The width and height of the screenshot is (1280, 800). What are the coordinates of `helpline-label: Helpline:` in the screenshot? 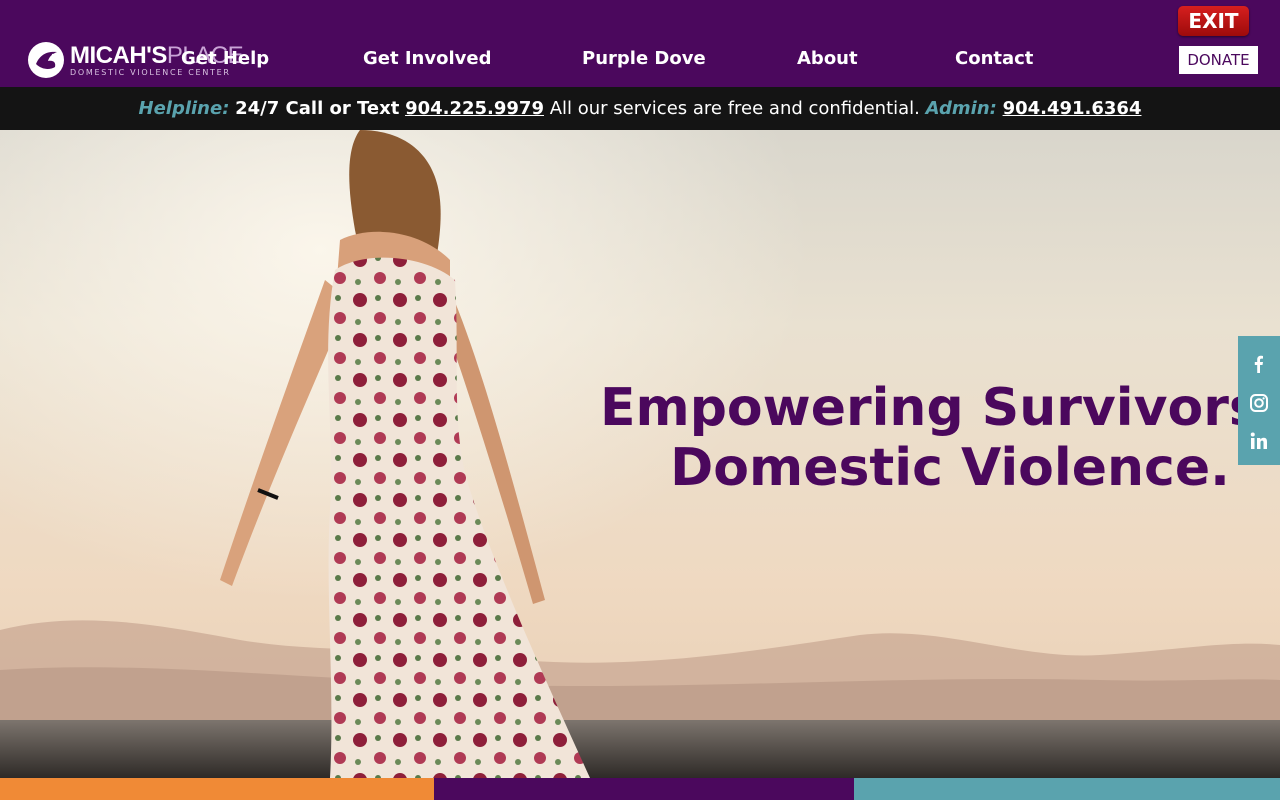 It's located at (184, 108).